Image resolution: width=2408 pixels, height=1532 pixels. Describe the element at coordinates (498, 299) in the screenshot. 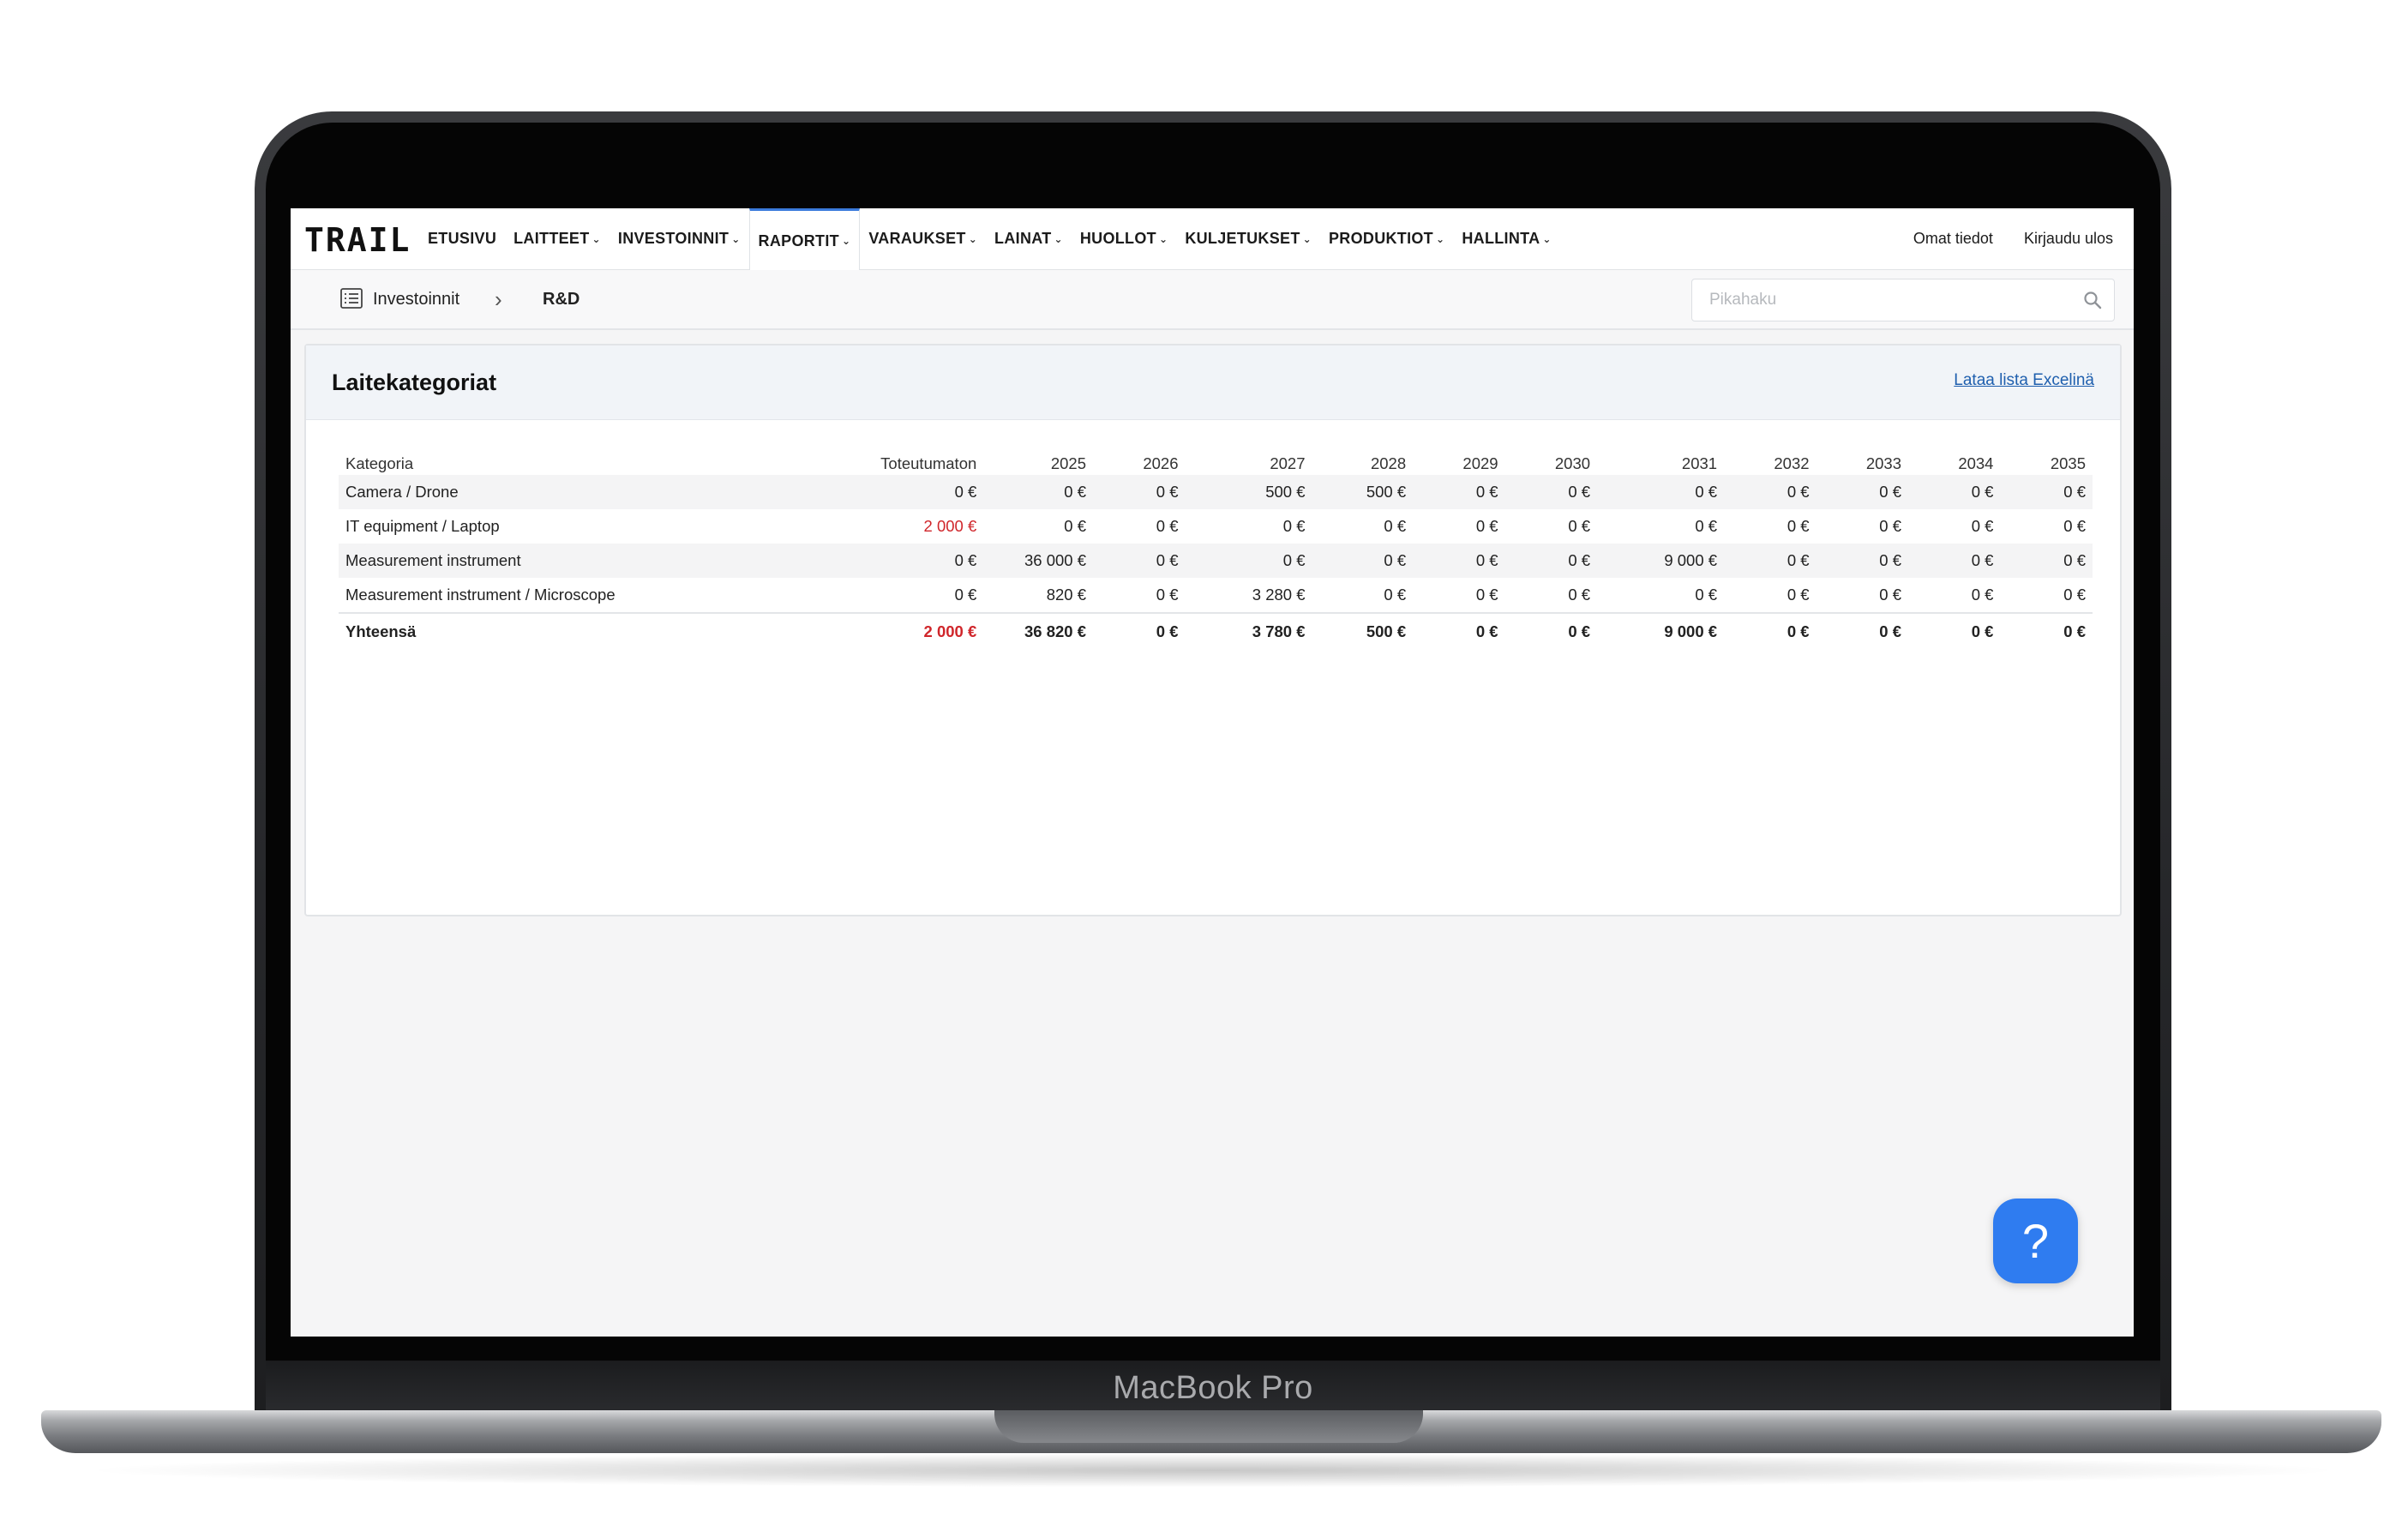

I see `breadcrumb-chevron-icon: ›` at that location.